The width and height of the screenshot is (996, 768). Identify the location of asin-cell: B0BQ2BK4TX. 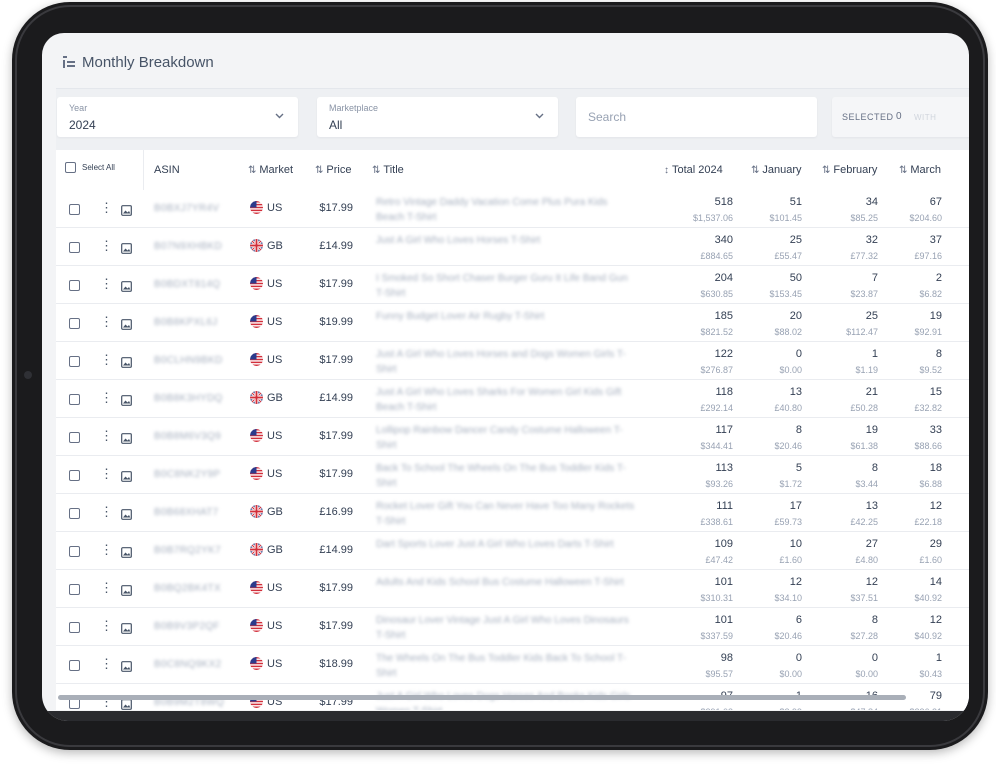
(187, 588).